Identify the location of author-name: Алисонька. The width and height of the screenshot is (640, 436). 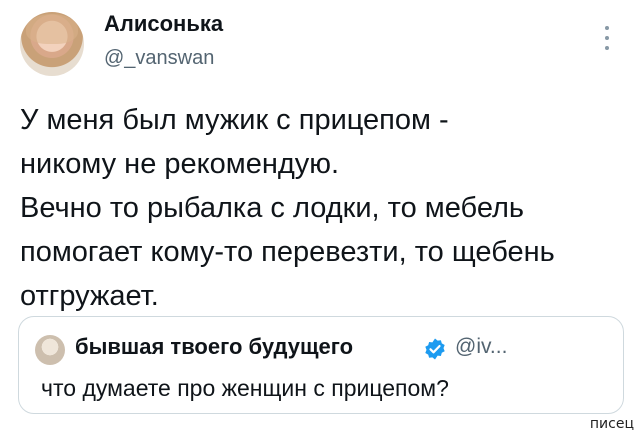
(163, 24).